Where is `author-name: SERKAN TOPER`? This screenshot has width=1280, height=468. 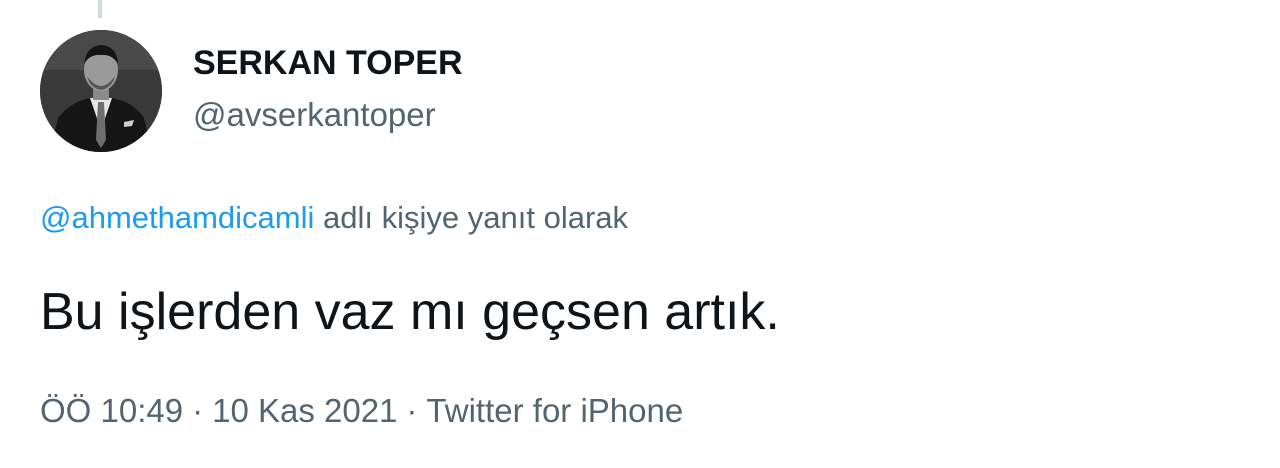 author-name: SERKAN TOPER is located at coordinates (328, 63).